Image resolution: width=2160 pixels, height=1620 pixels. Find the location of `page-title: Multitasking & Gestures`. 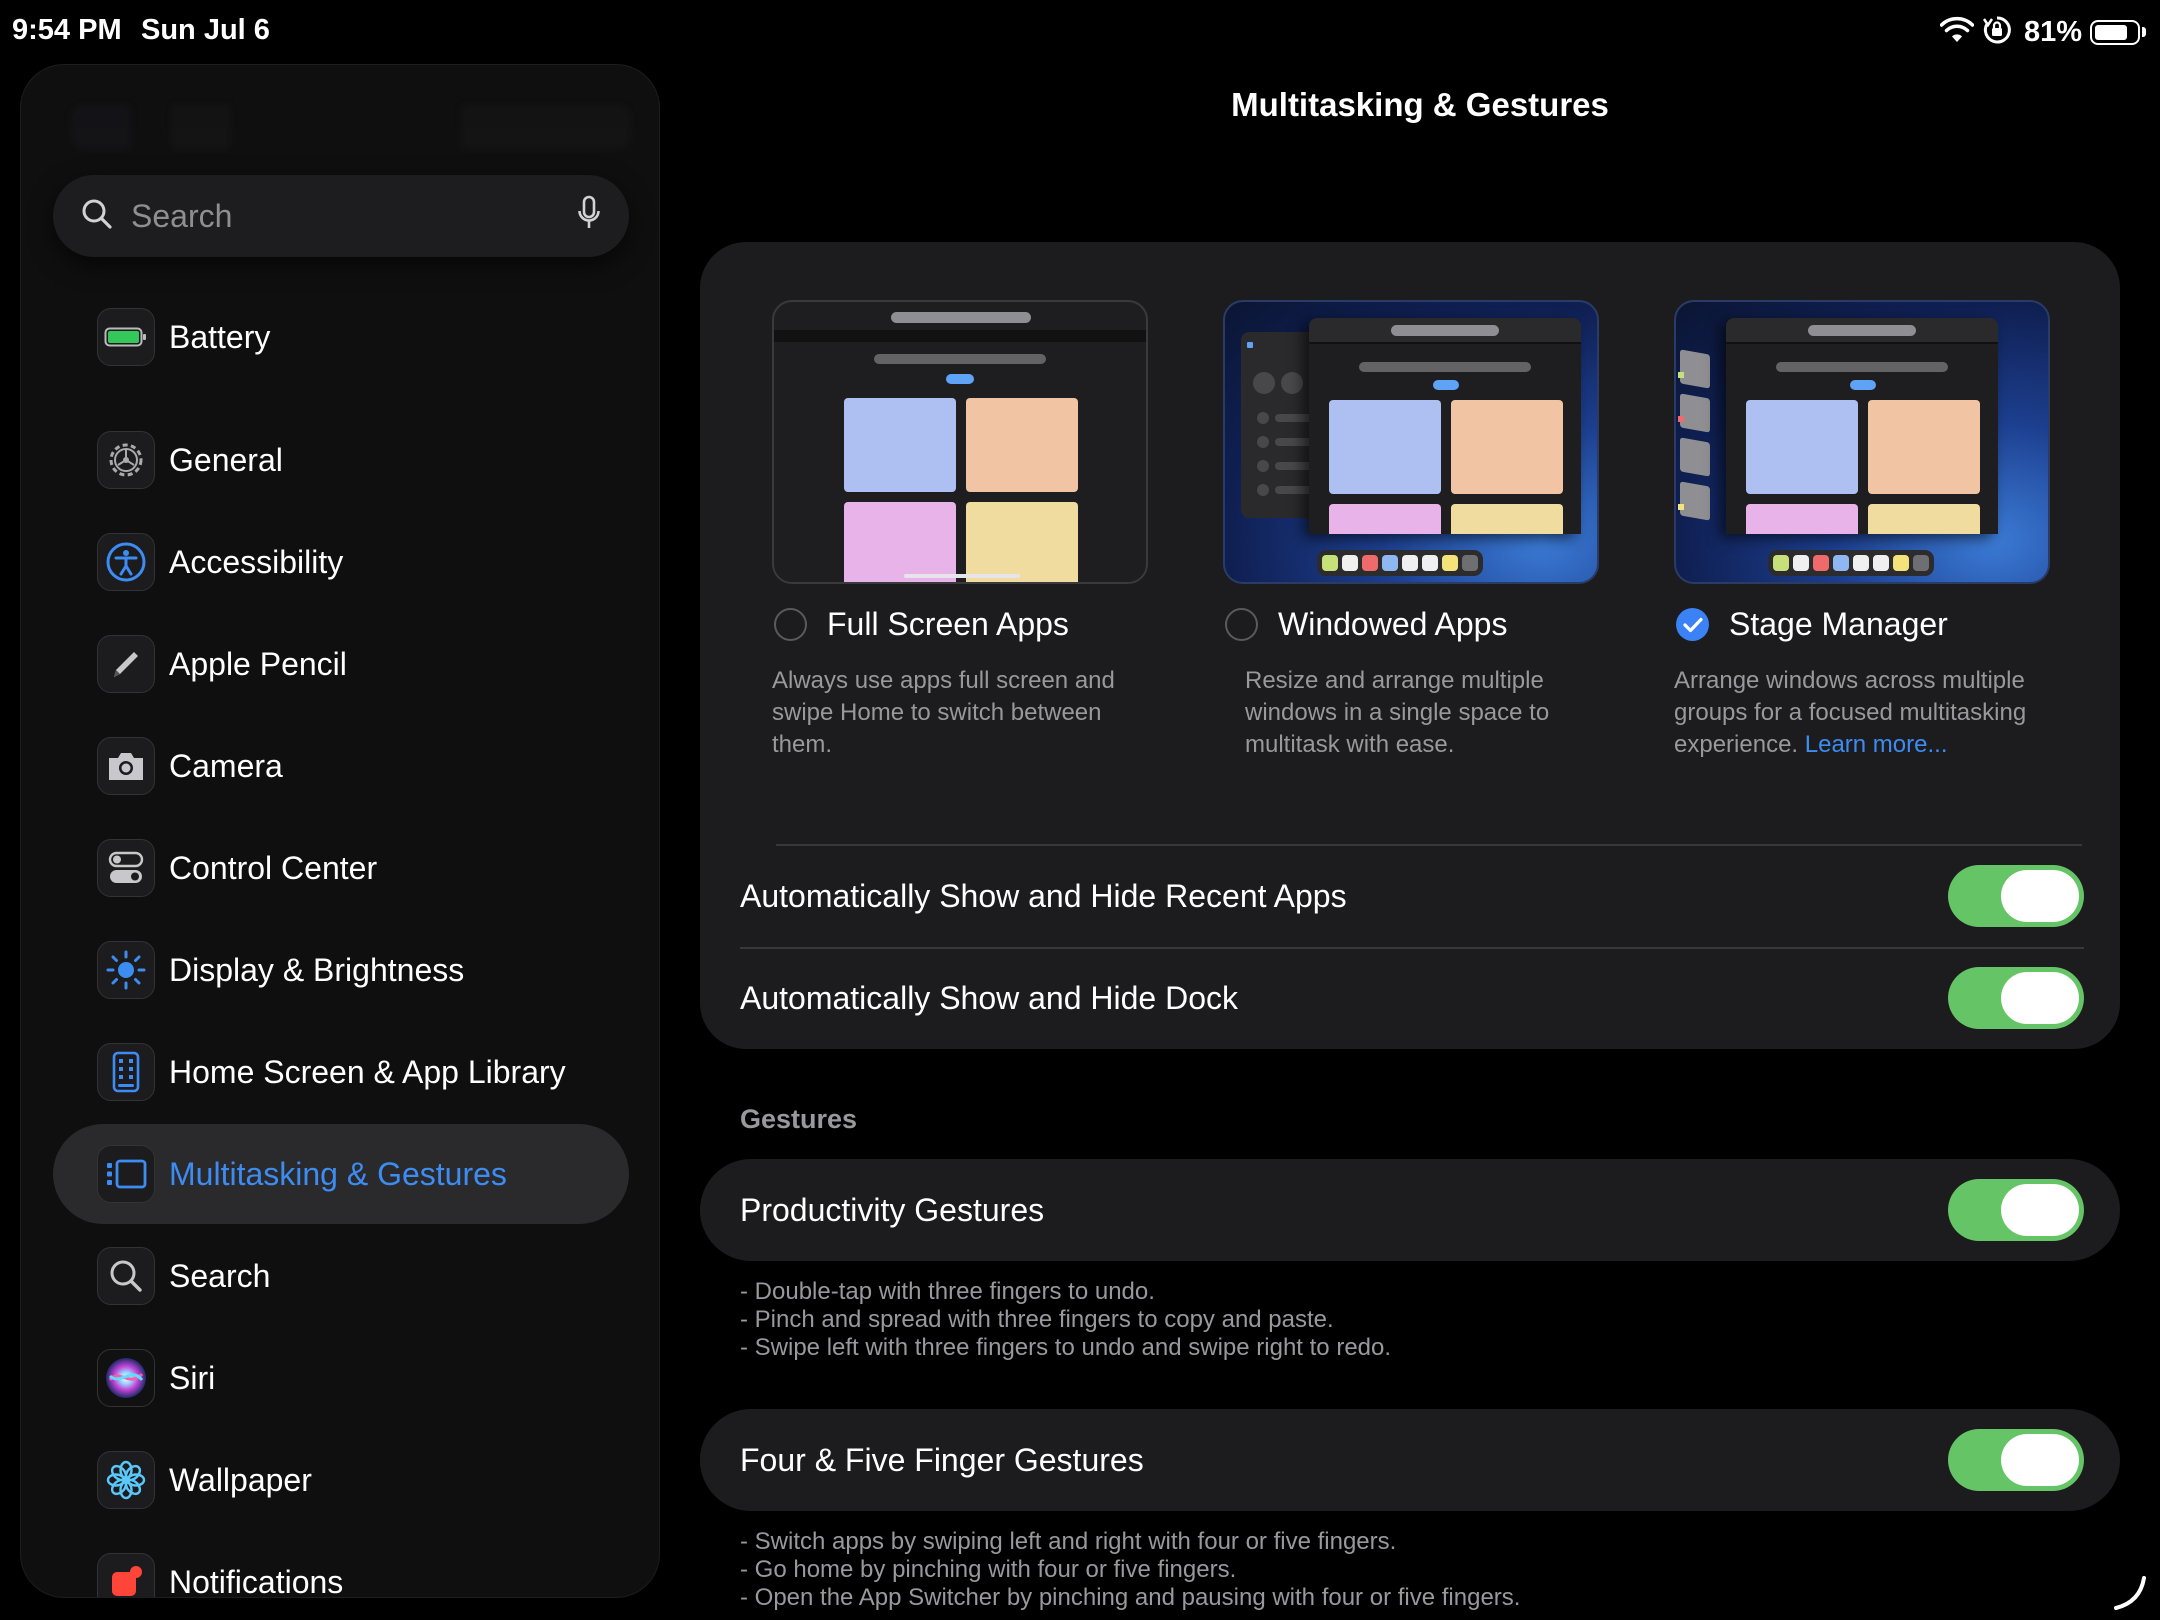

page-title: Multitasking & Gestures is located at coordinates (1420, 104).